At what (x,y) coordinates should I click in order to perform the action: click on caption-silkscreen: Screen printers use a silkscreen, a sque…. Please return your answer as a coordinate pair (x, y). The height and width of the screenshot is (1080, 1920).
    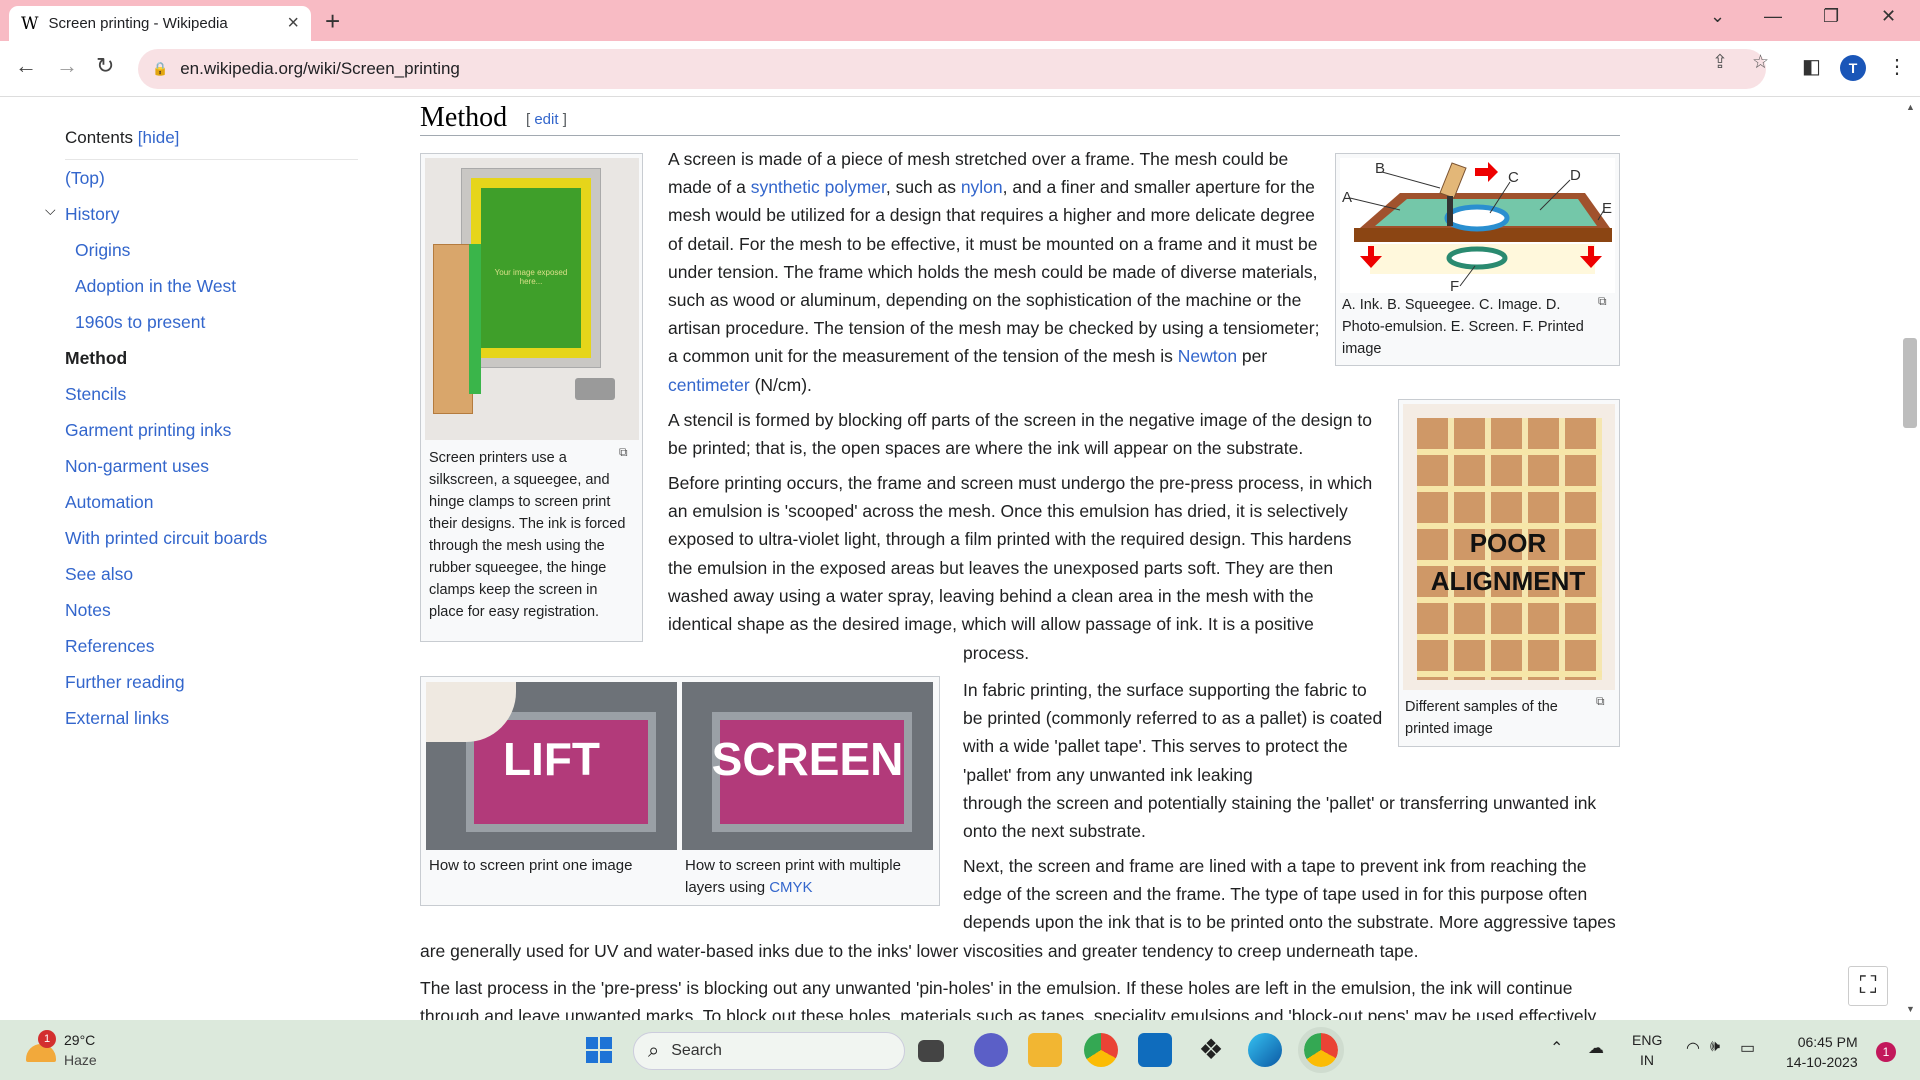
    Looking at the image, I should click on (527, 535).